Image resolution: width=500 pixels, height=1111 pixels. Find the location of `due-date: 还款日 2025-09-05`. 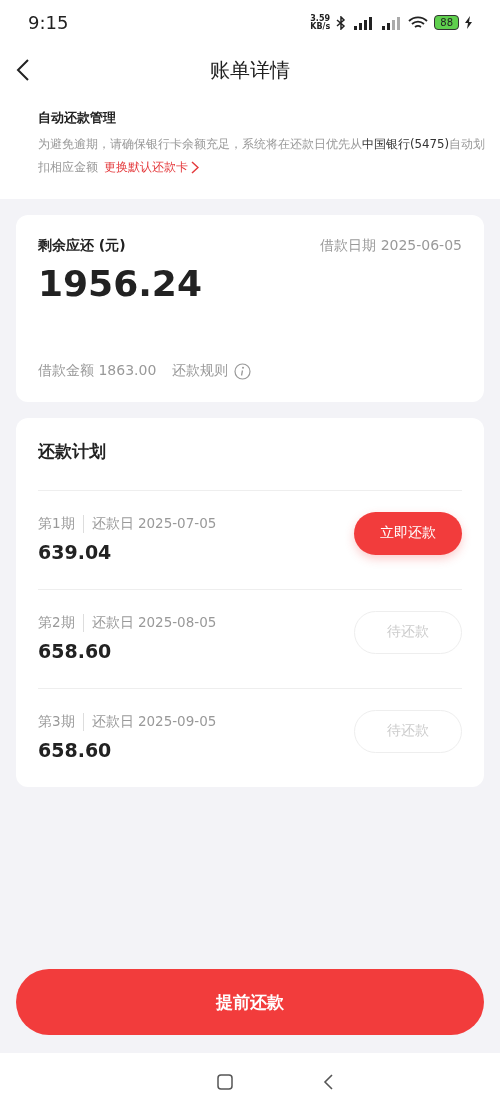

due-date: 还款日 2025-09-05 is located at coordinates (154, 722).